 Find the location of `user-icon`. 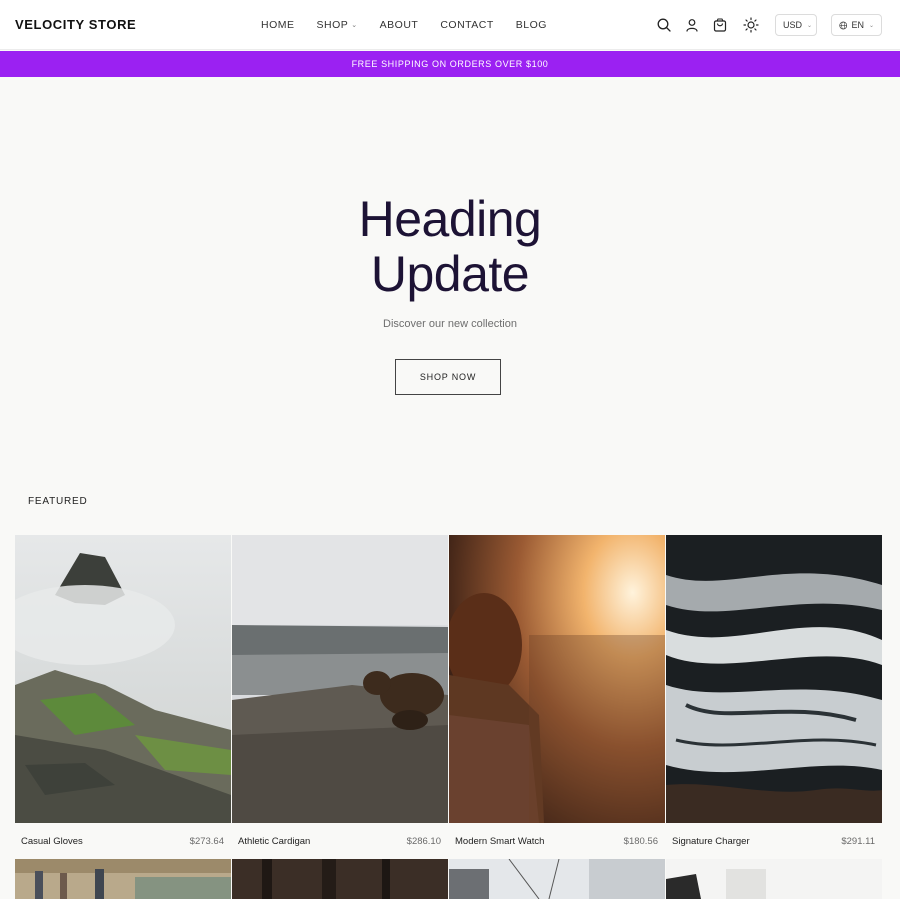

user-icon is located at coordinates (692, 25).